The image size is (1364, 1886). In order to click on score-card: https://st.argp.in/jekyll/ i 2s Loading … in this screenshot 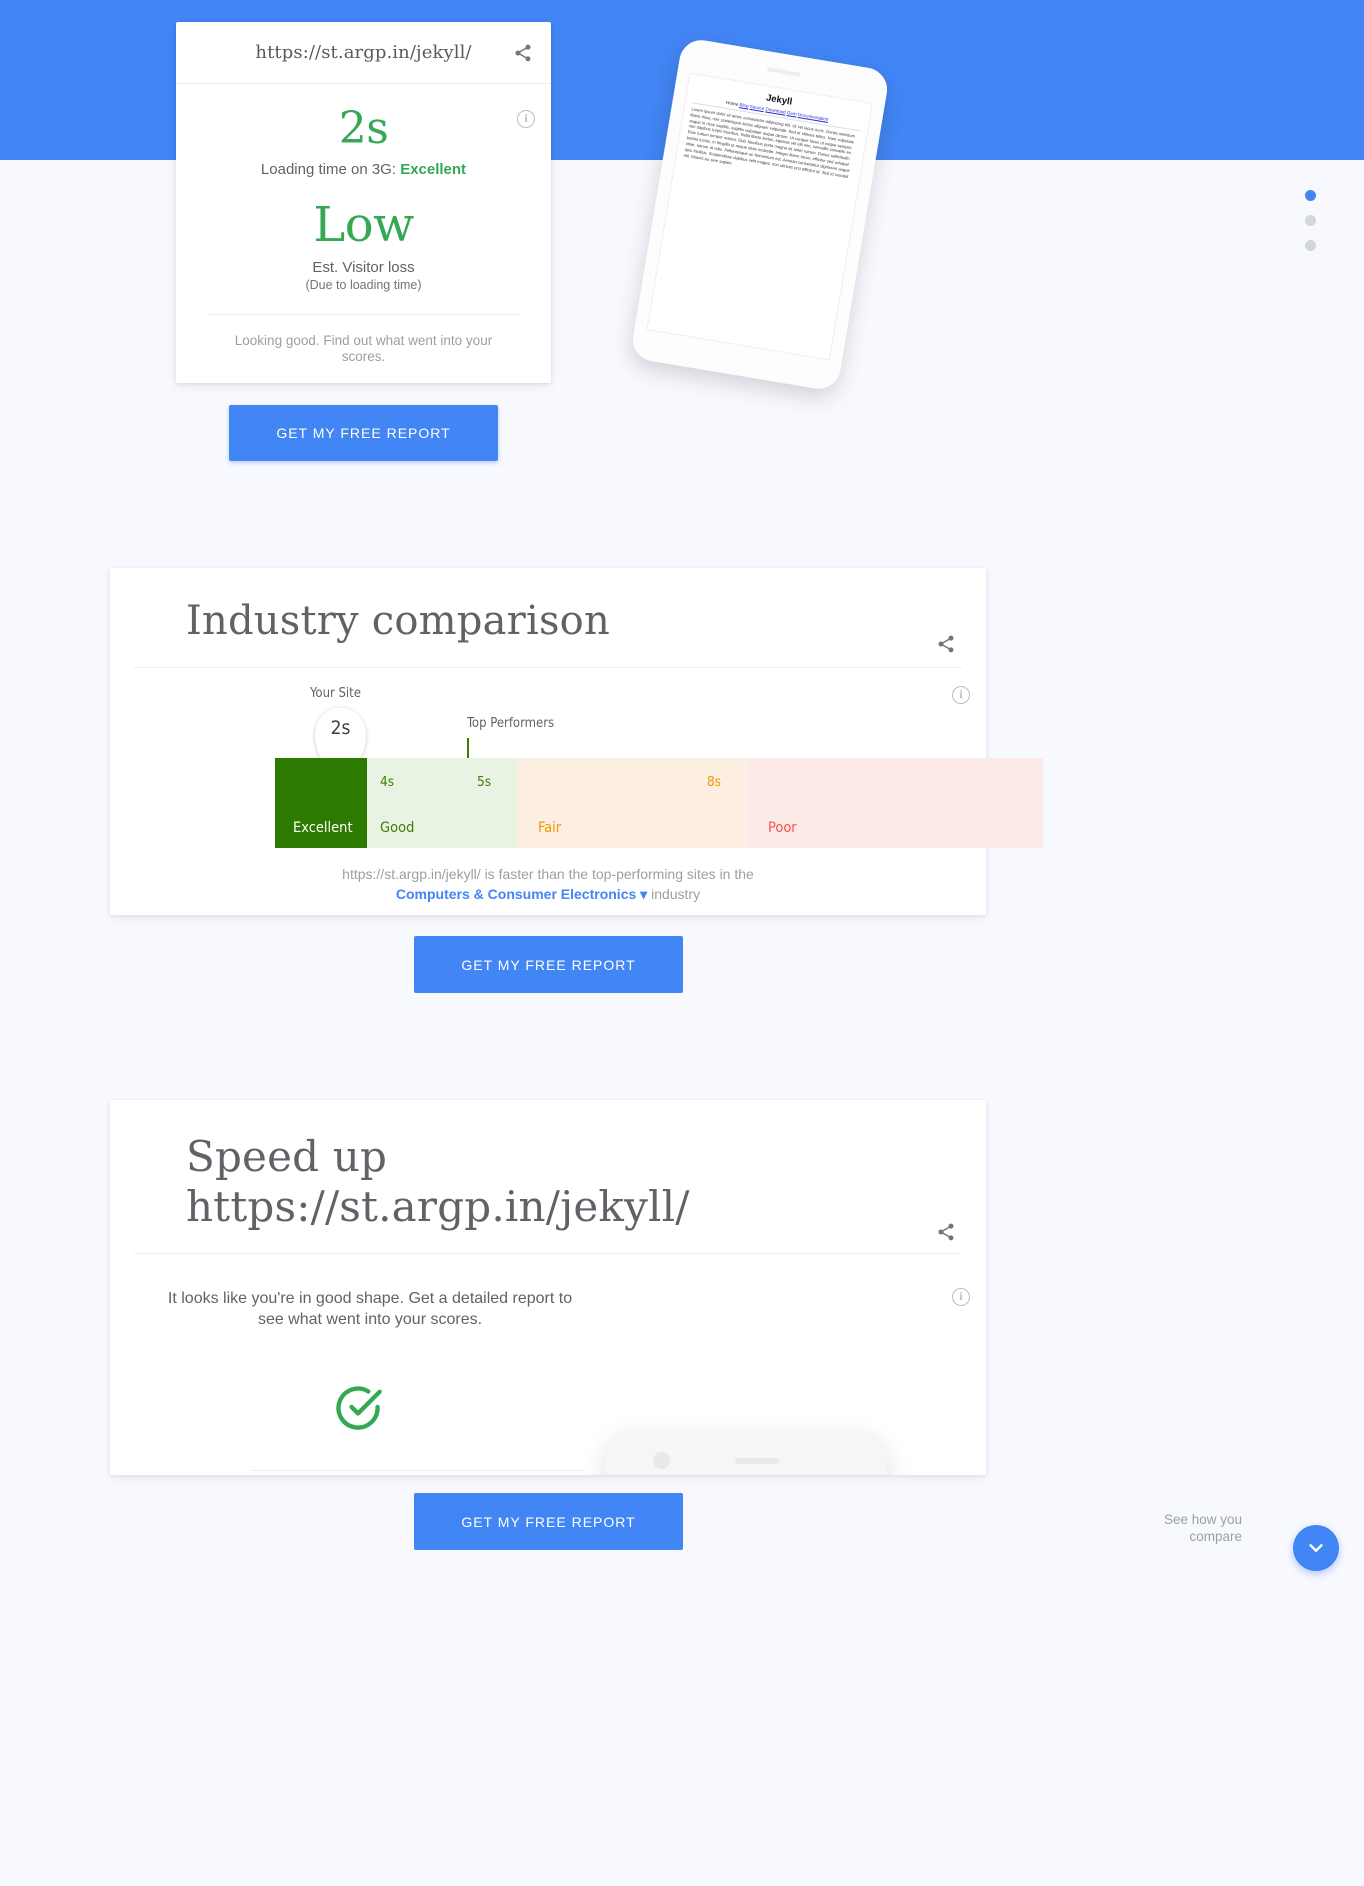, I will do `click(363, 202)`.